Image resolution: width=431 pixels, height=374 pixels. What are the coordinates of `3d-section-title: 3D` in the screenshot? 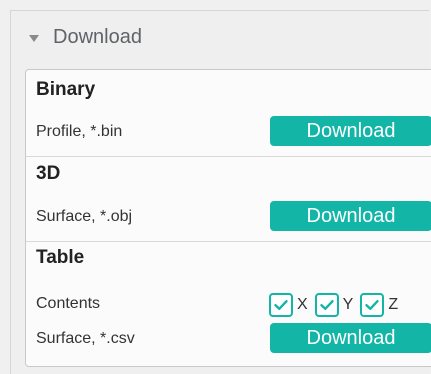 It's located at (48, 173).